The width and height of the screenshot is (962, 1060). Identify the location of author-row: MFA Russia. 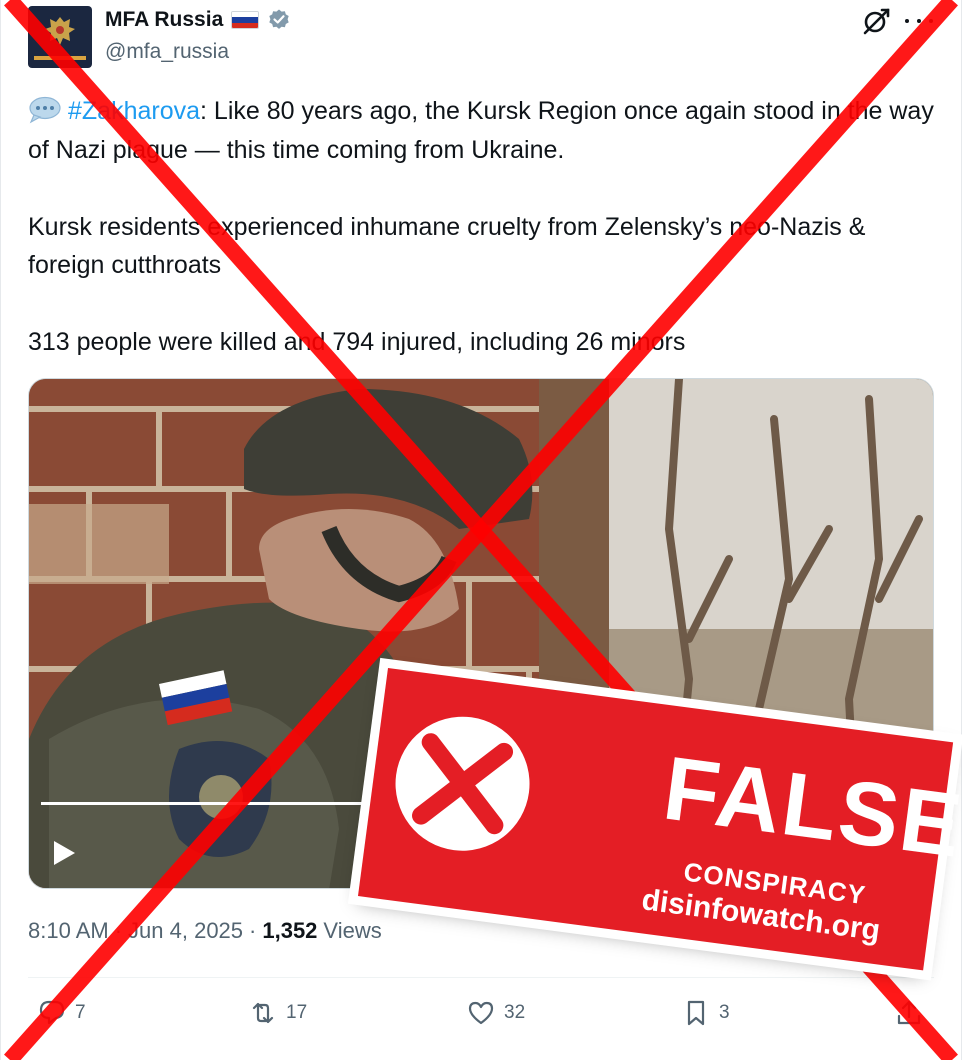
(198, 20).